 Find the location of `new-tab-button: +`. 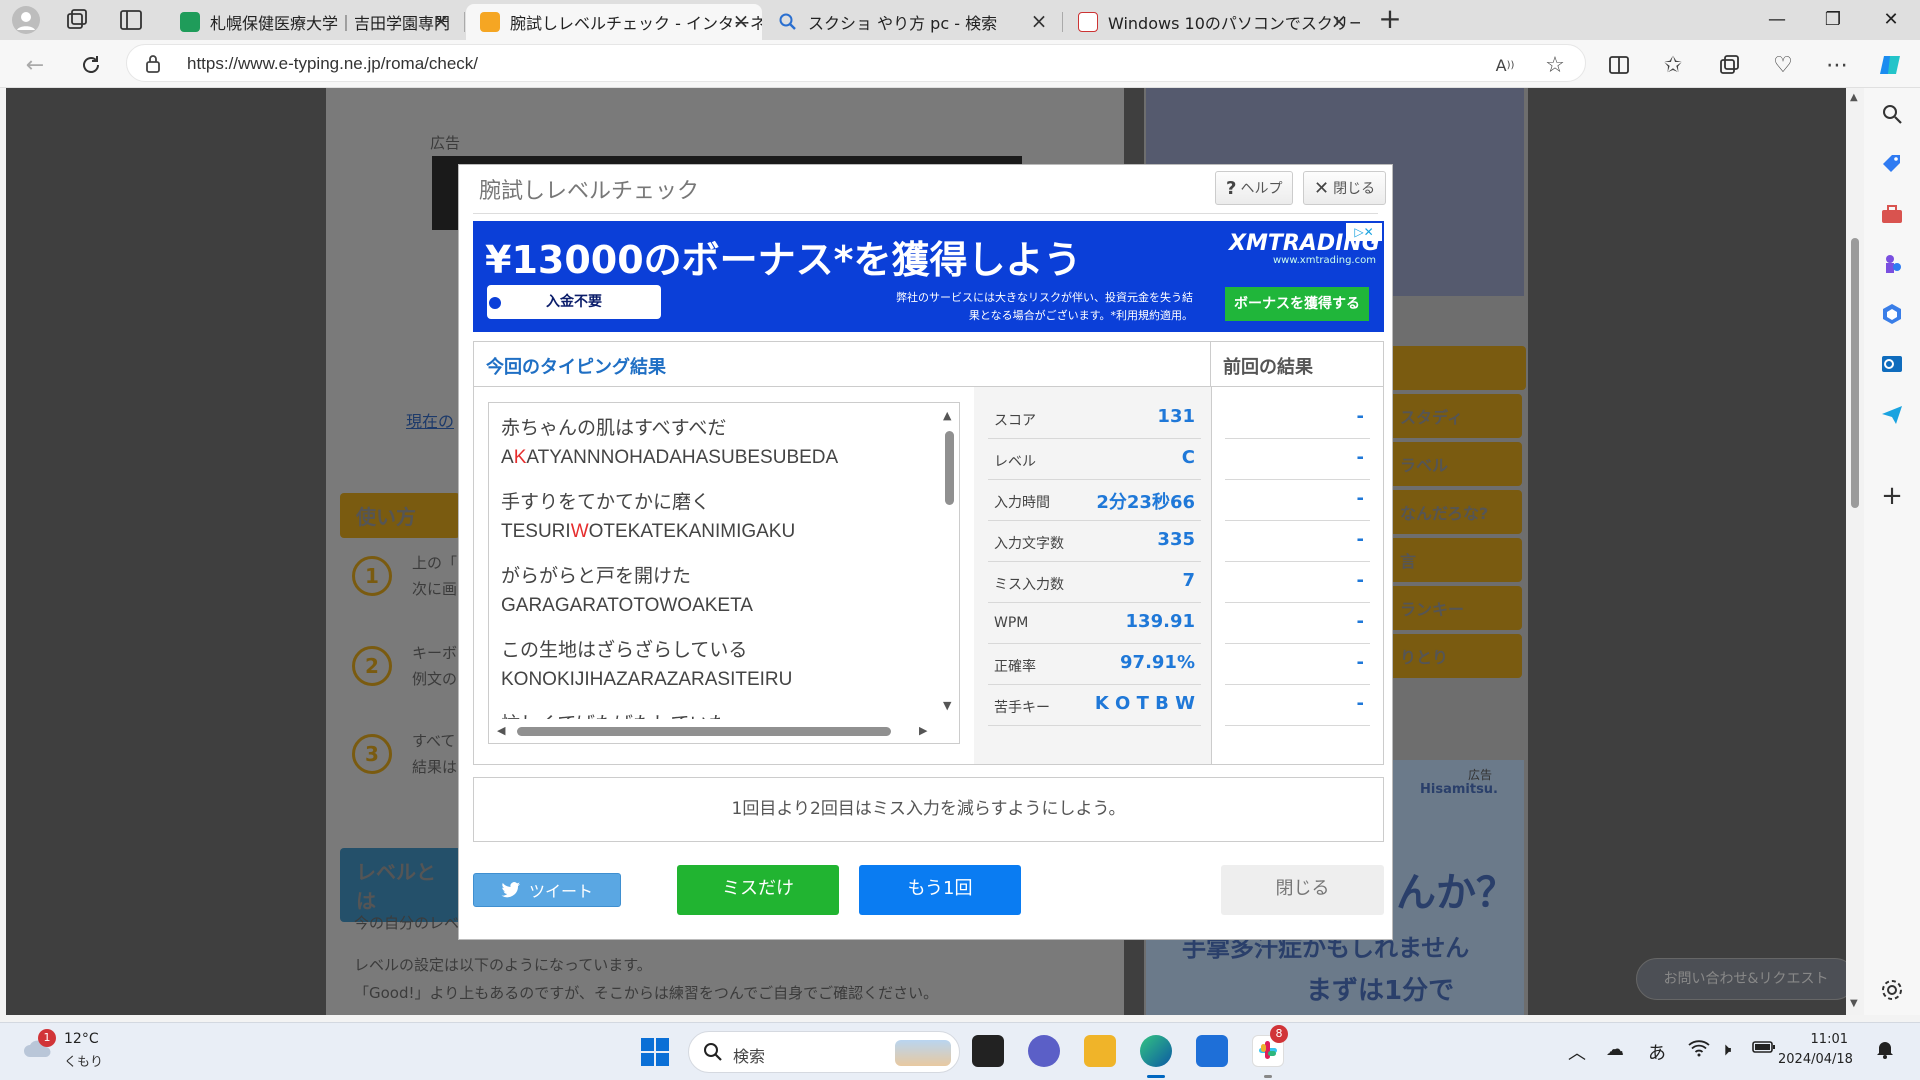

new-tab-button: + is located at coordinates (1390, 20).